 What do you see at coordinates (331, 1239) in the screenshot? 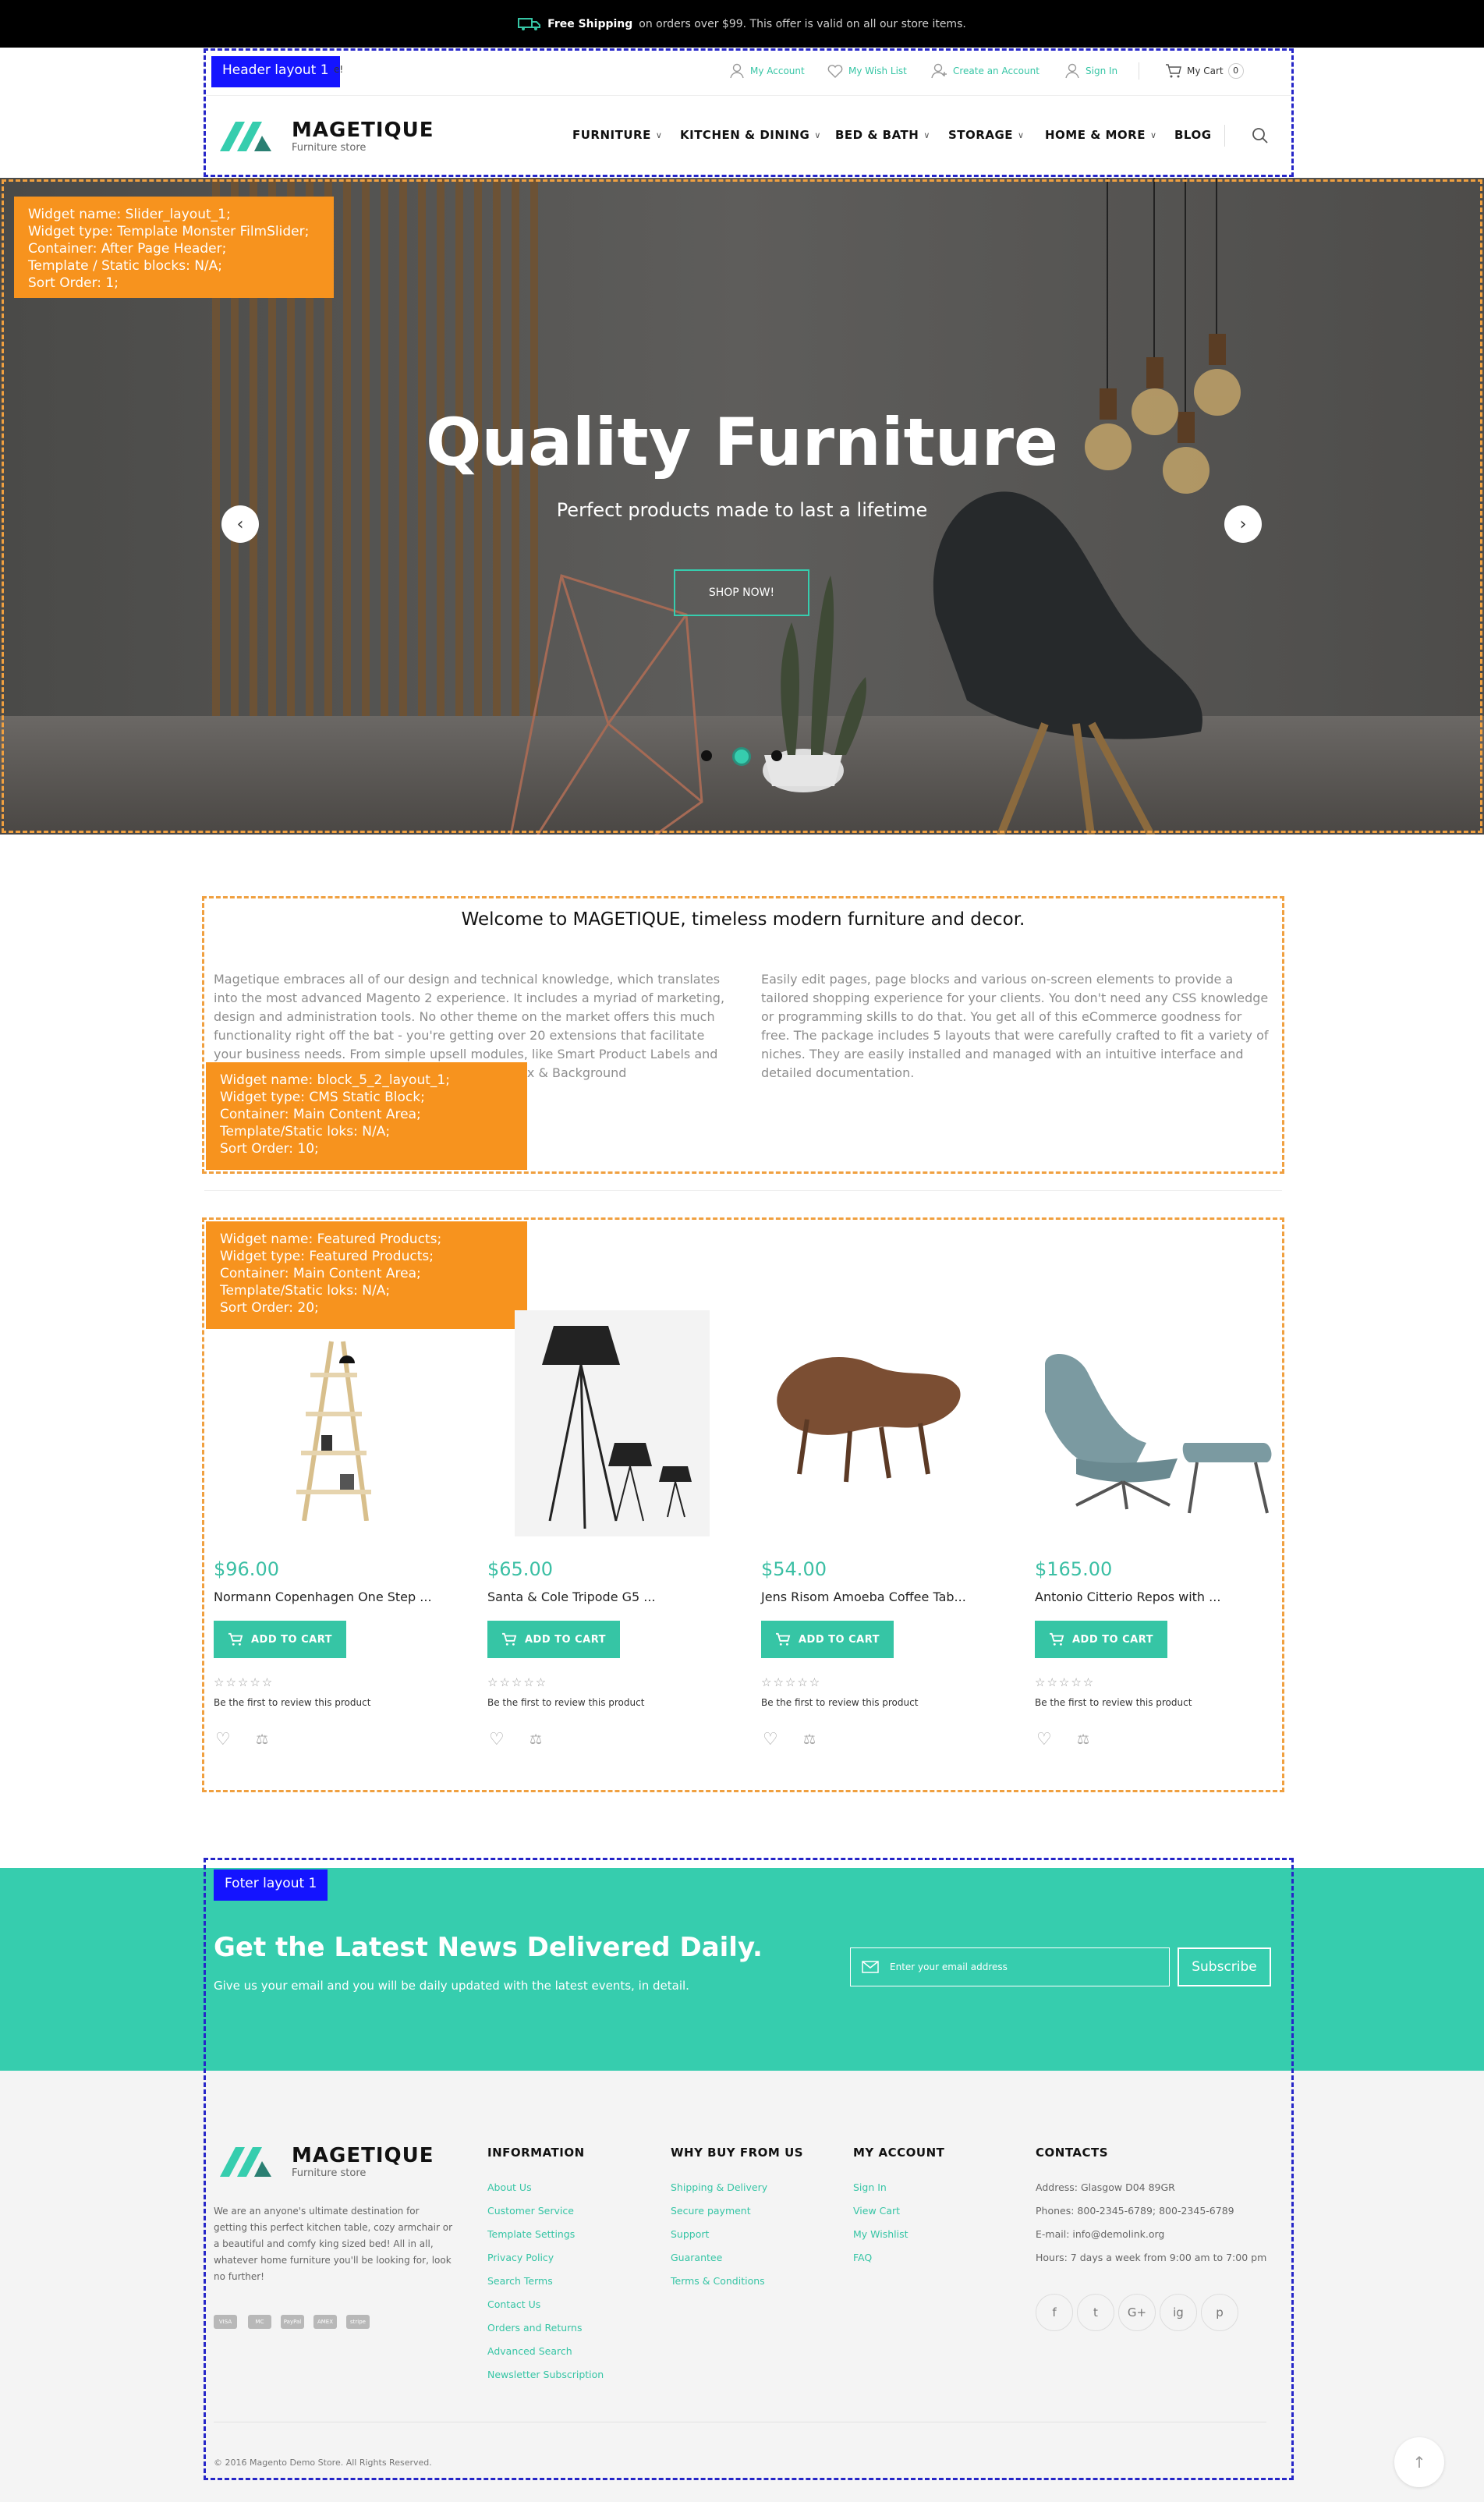
I see `featured-info-line: Widget name: Featured Products;` at bounding box center [331, 1239].